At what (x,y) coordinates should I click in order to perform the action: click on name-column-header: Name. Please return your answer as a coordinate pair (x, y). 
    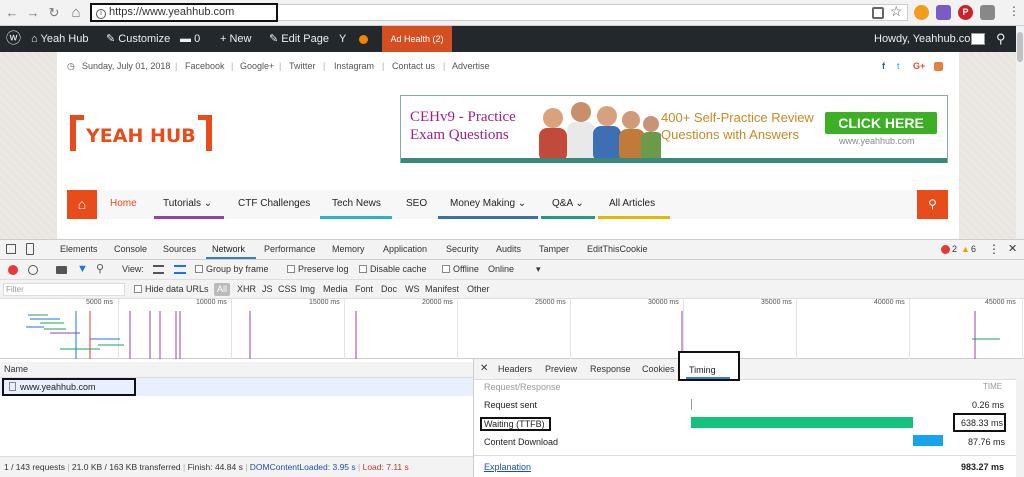
    Looking at the image, I should click on (236, 370).